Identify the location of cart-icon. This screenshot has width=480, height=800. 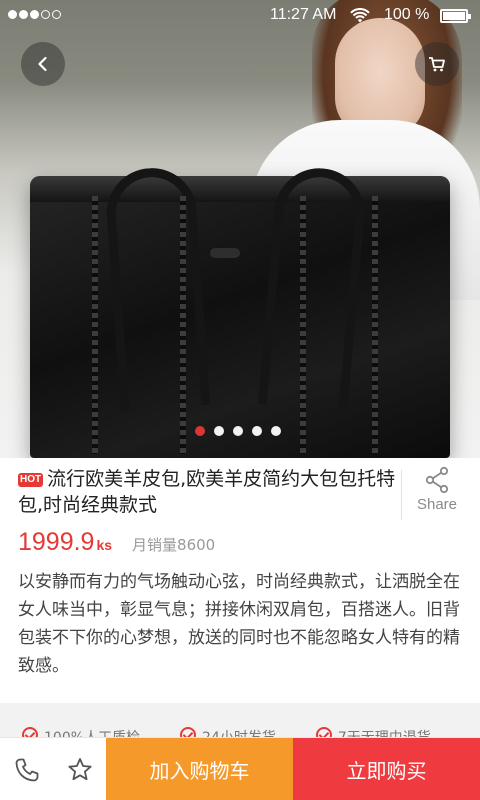
(437, 64).